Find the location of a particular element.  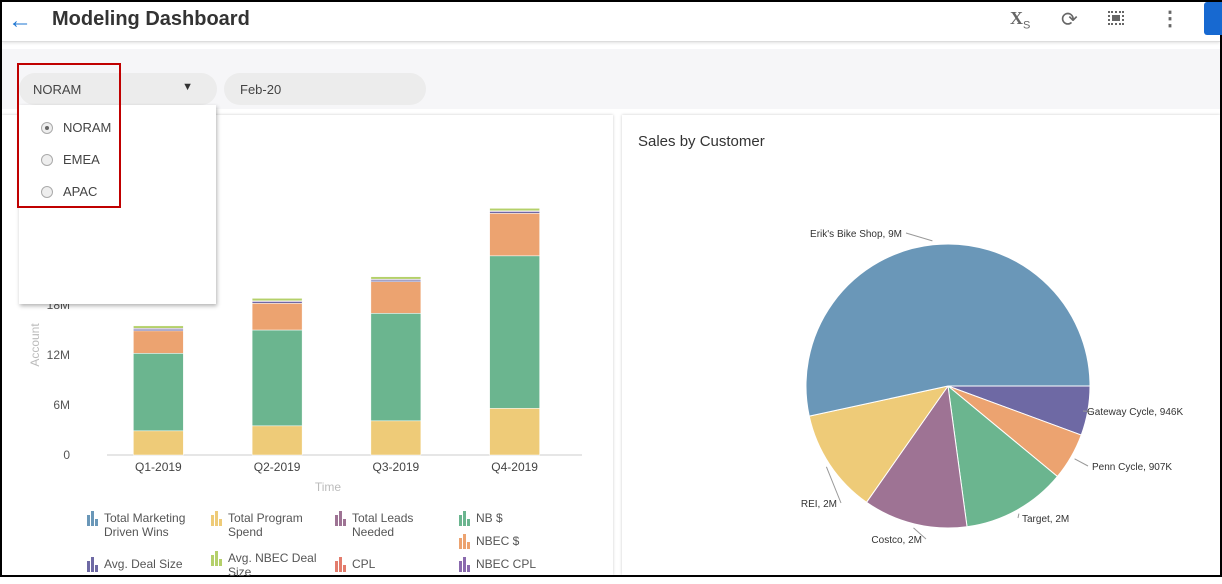

legend-item: NBEC $ is located at coordinates (519, 541).